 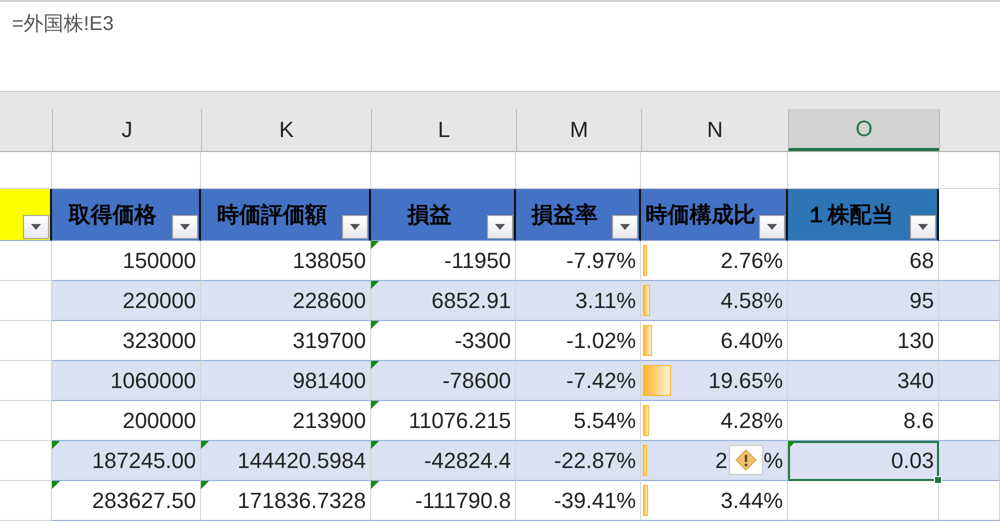 I want to click on table-cell: -111790.8, so click(x=443, y=501).